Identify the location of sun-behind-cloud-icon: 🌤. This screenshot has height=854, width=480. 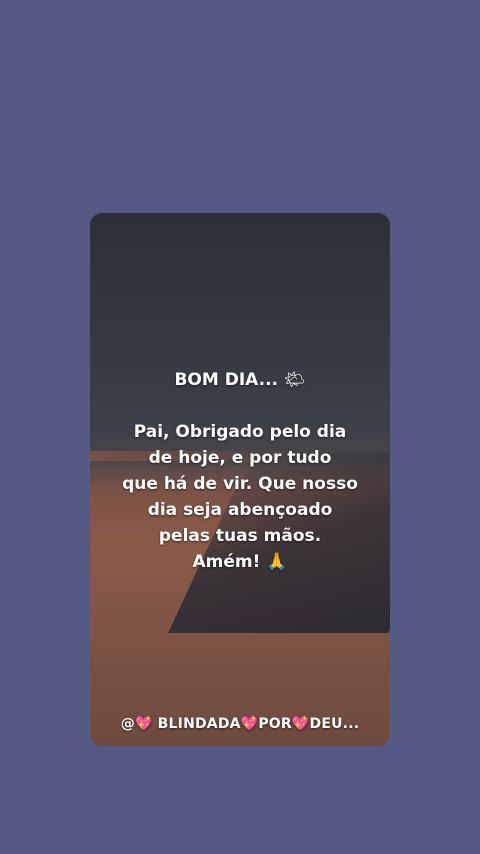
(294, 380).